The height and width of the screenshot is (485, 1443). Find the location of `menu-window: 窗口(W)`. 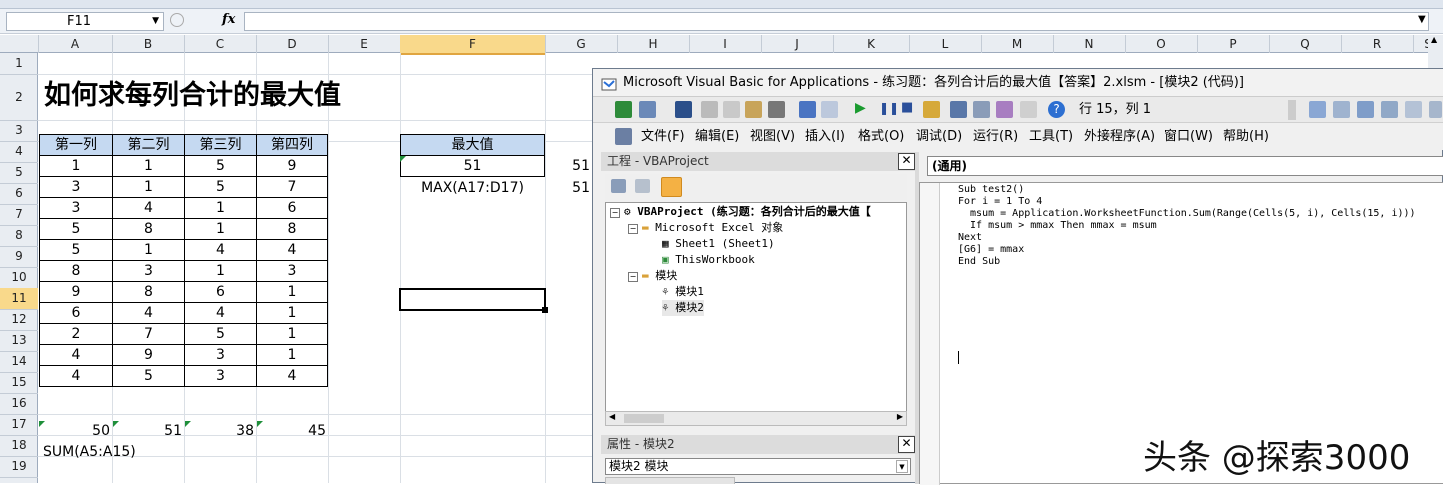

menu-window: 窗口(W) is located at coordinates (1188, 136).